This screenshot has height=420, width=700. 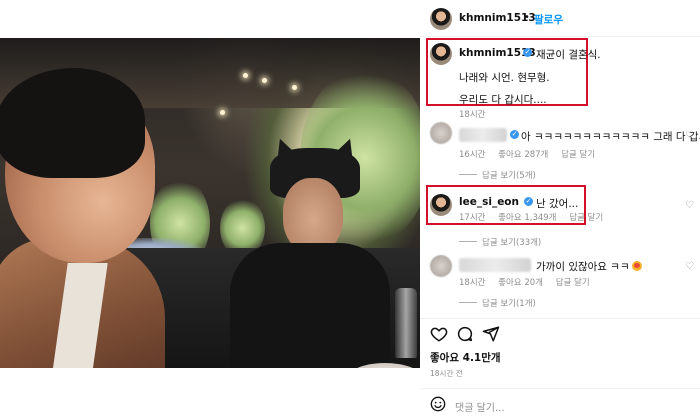 I want to click on comment-username: lee_si_eon, so click(x=489, y=202).